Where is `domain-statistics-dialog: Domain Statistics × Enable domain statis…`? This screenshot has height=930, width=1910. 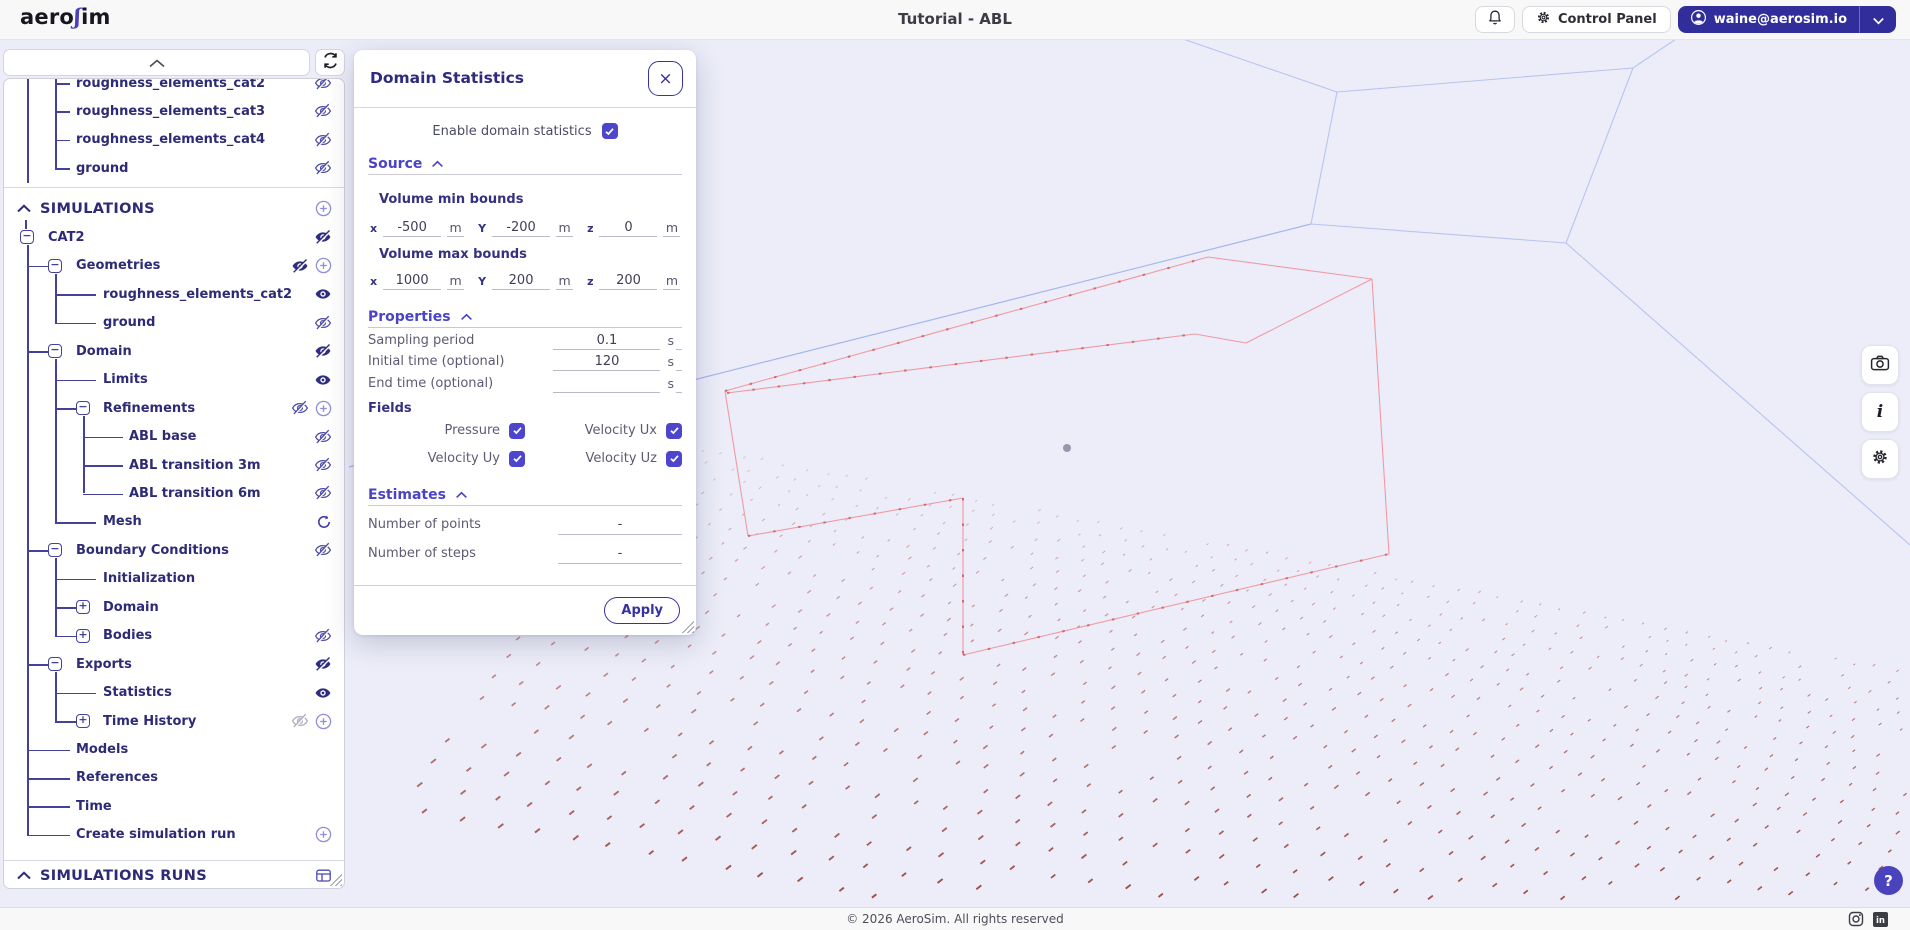 domain-statistics-dialog: Domain Statistics × Enable domain statis… is located at coordinates (525, 342).